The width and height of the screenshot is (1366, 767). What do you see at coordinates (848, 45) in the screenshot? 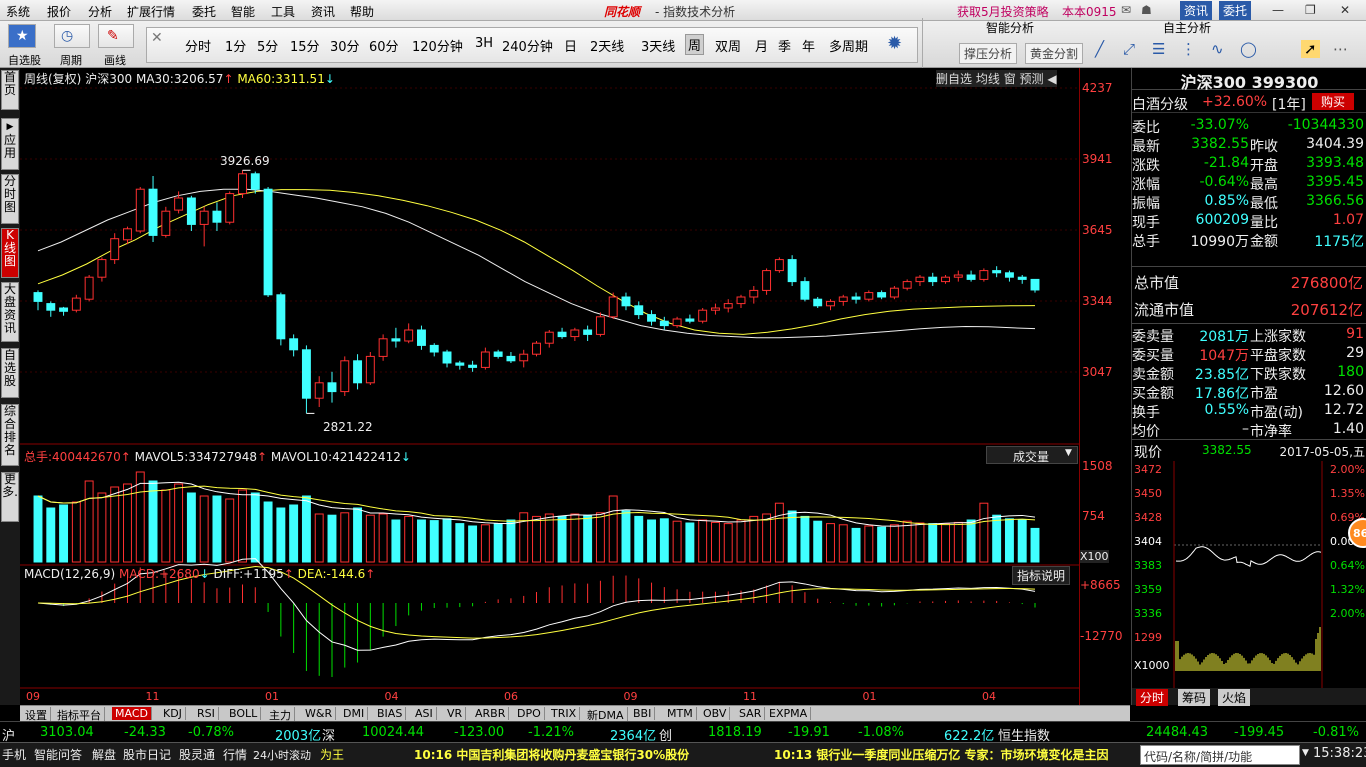
I see `period-multi: 多周期` at bounding box center [848, 45].